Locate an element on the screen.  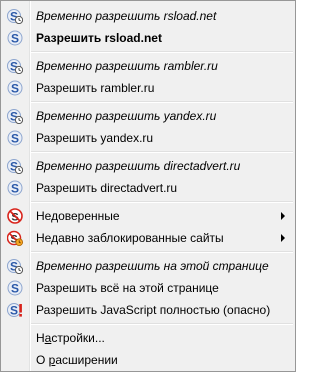
menu-item-label: О расширении is located at coordinates (77, 360).